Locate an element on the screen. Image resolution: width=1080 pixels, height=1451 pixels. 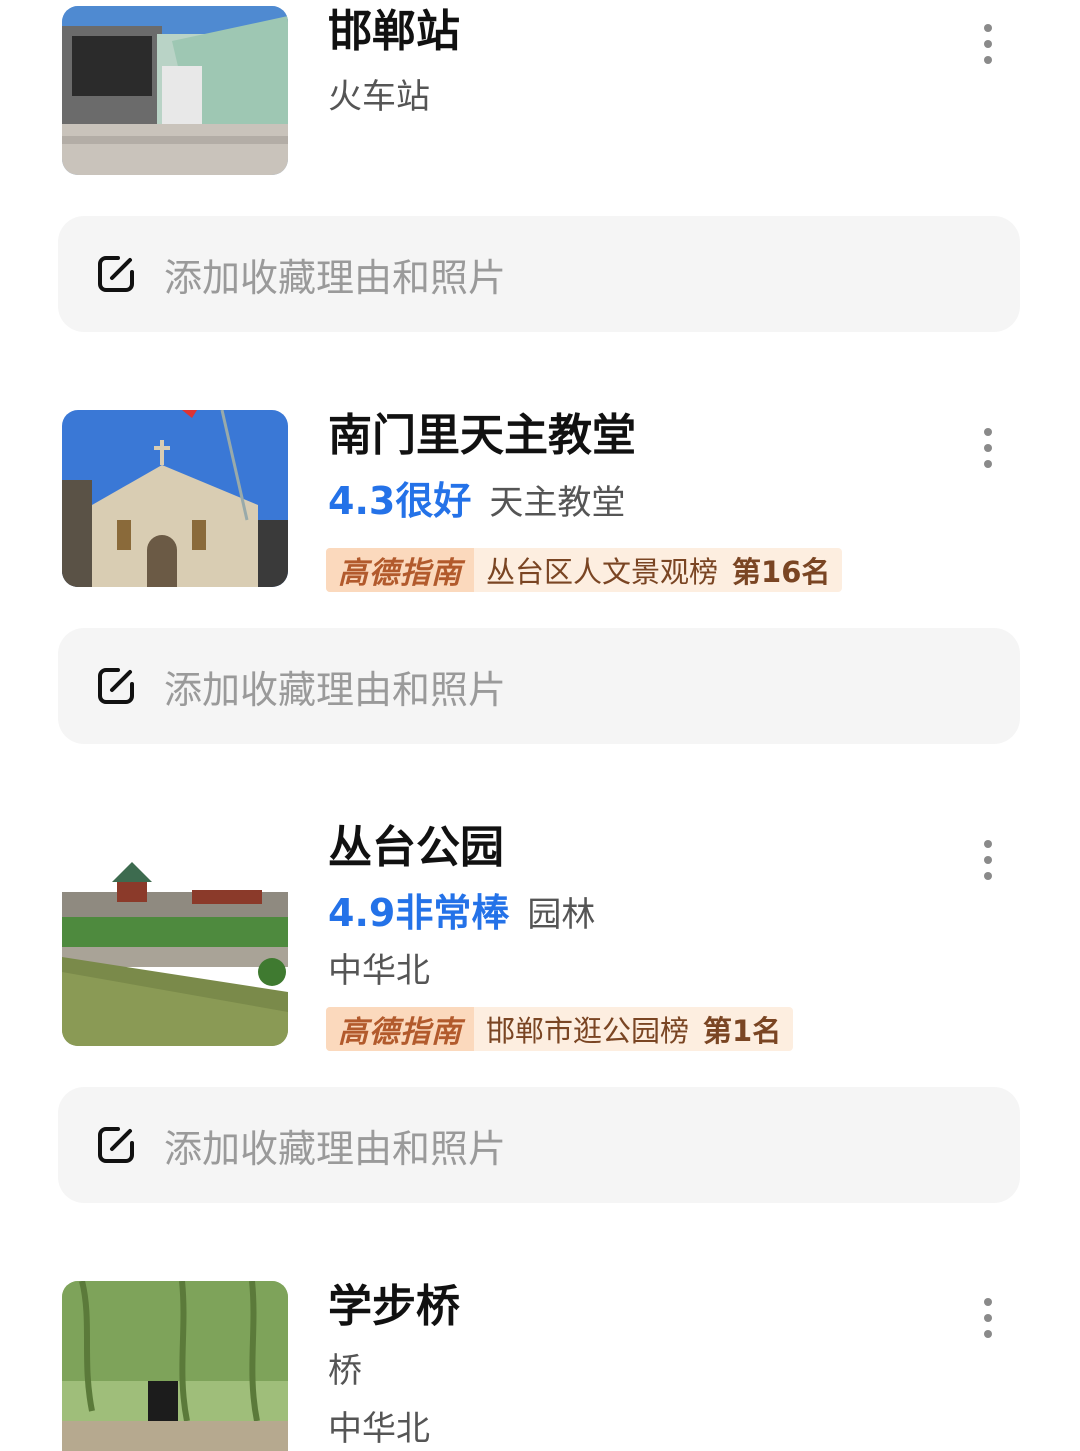
place-name: 学步桥 is located at coordinates (394, 1307).